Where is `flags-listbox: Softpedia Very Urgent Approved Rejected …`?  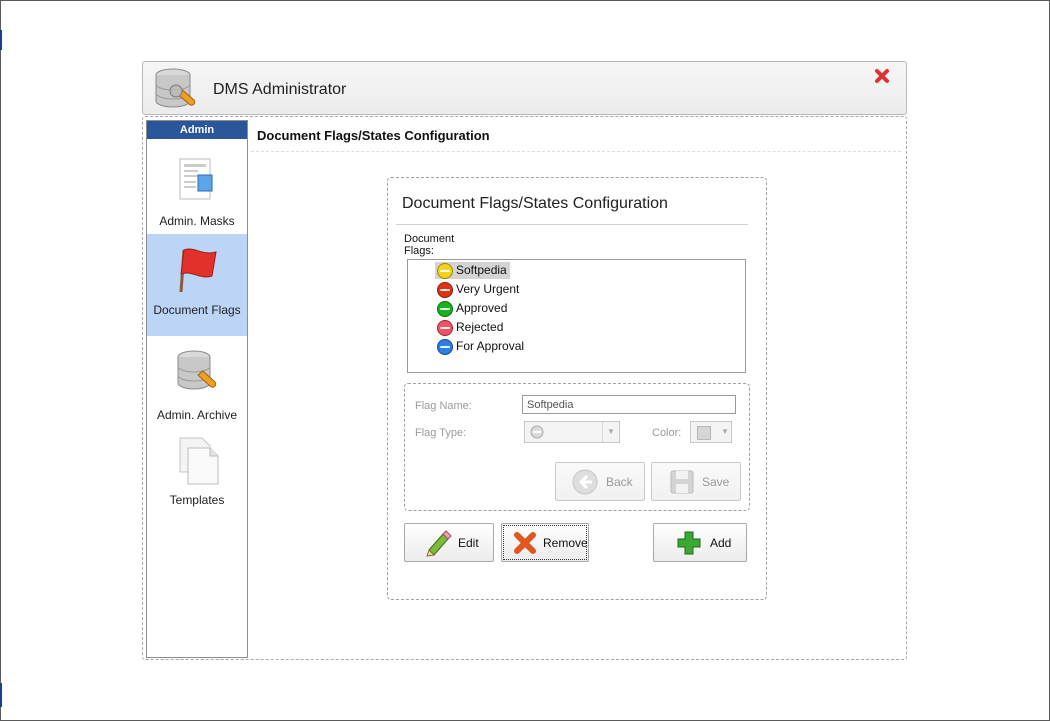
flags-listbox: Softpedia Very Urgent Approved Rejected … is located at coordinates (576, 316).